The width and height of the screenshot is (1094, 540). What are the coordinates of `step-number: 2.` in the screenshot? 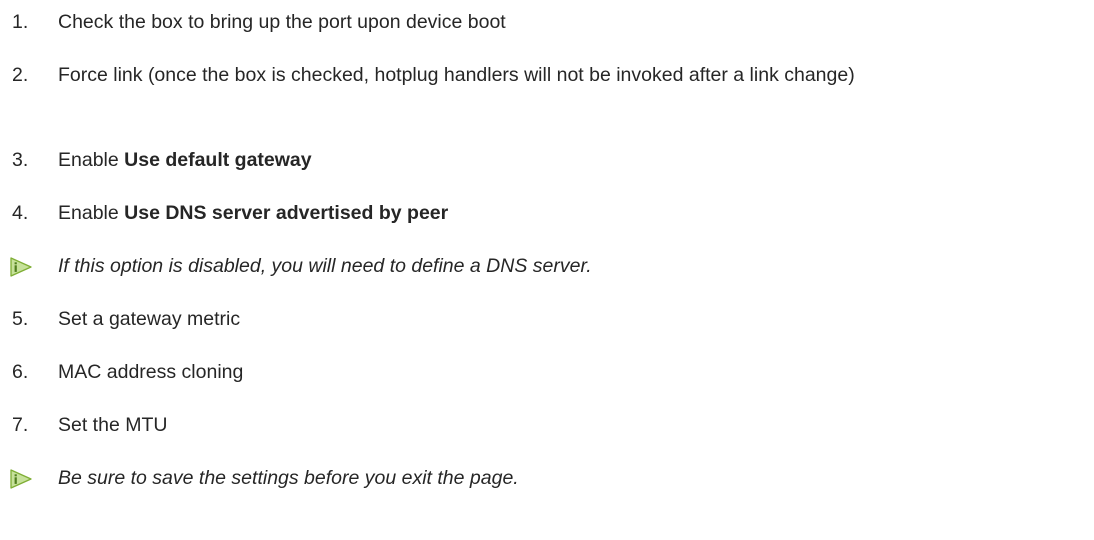 It's located at (20, 75).